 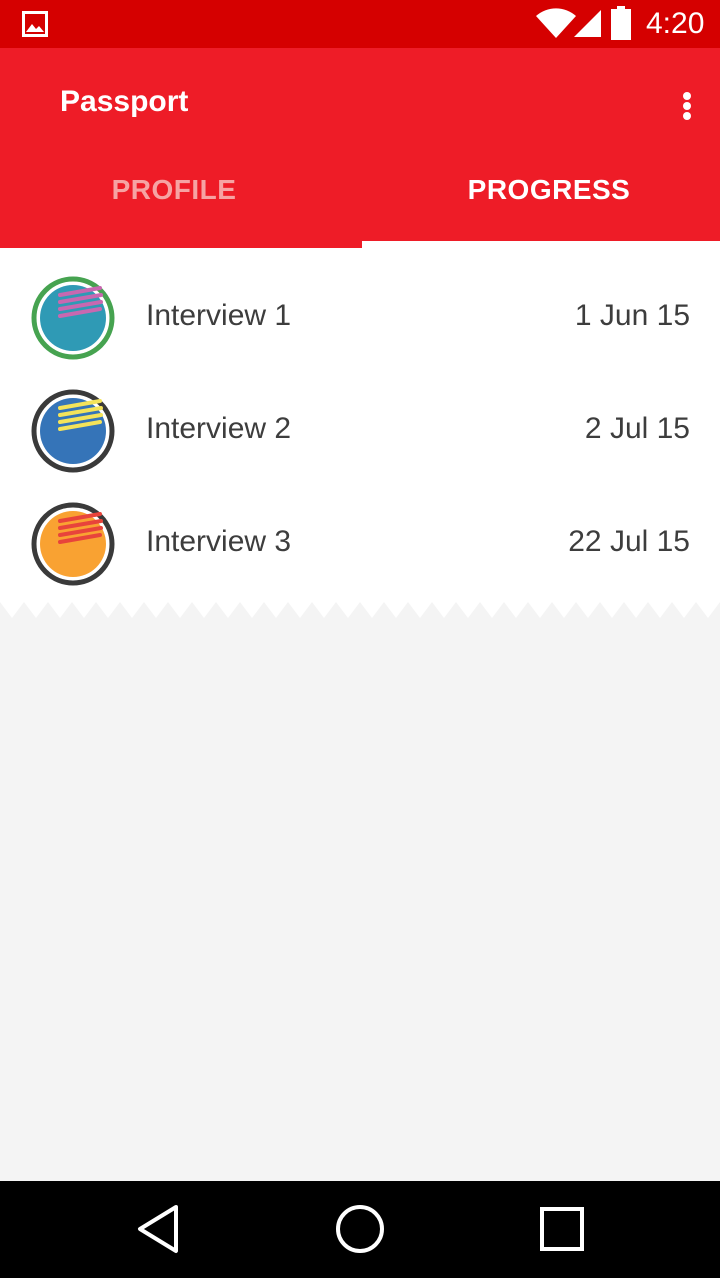 I want to click on status-clock: 4:20, so click(x=675, y=23).